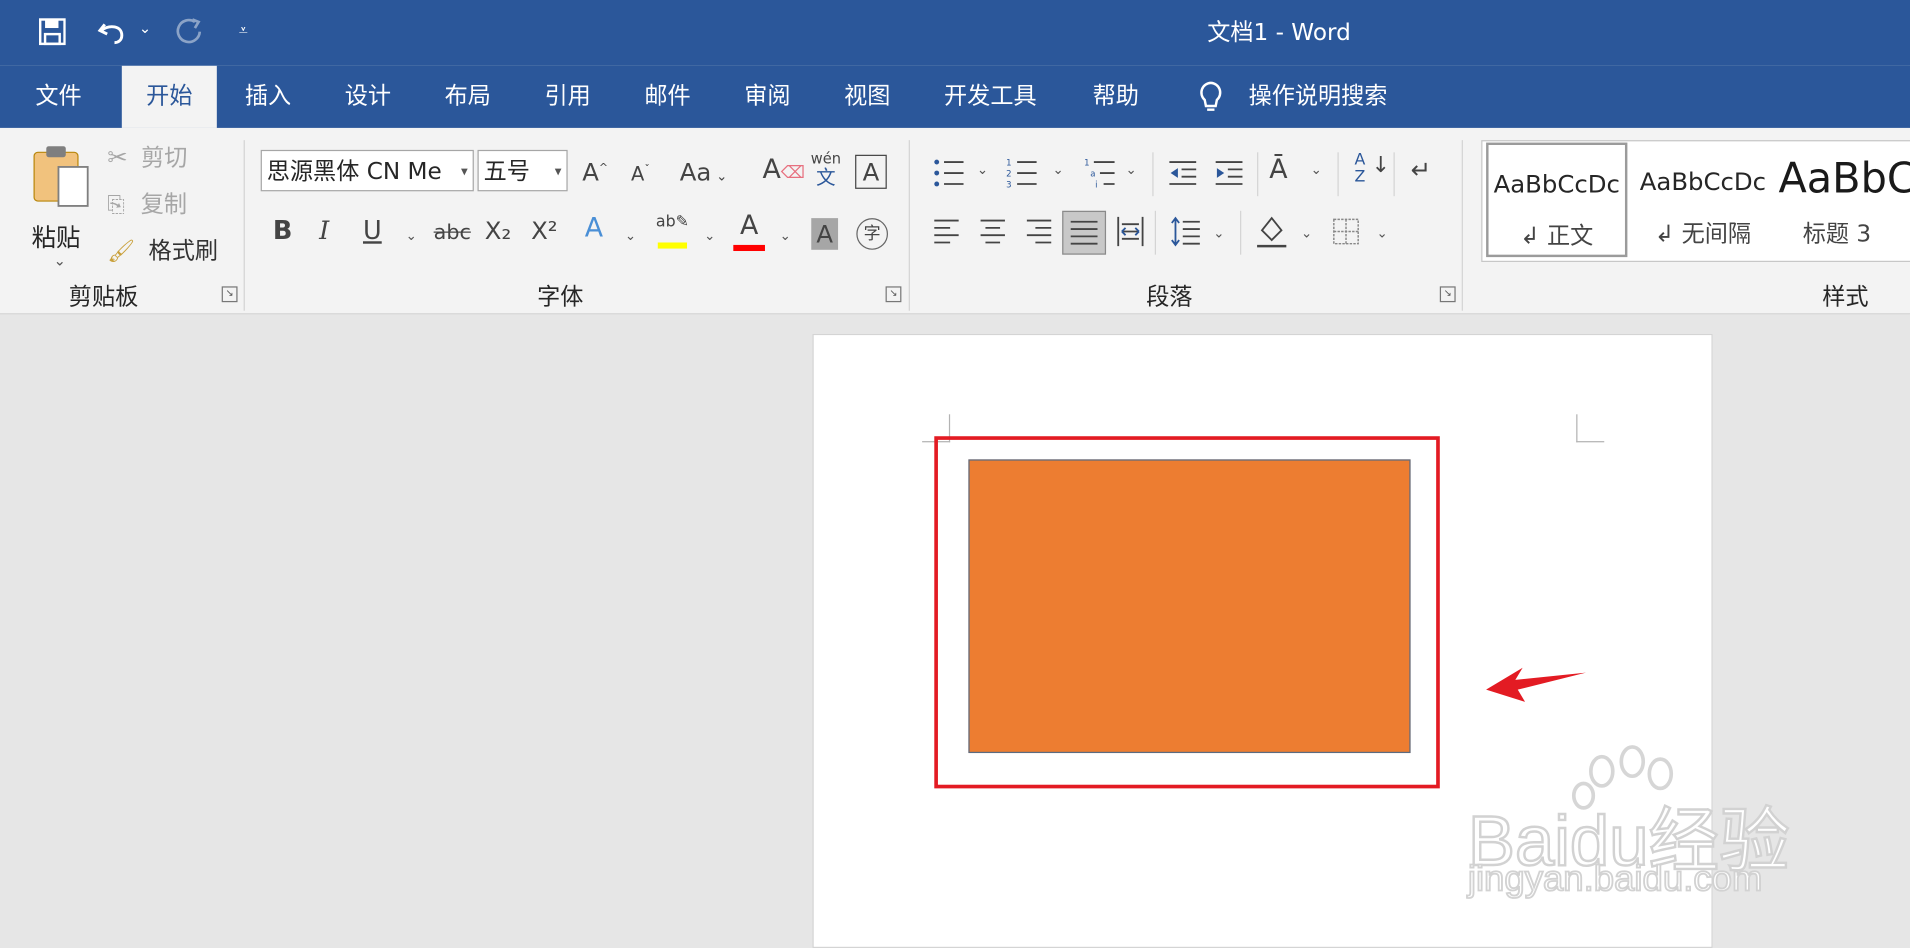 Image resolution: width=1910 pixels, height=948 pixels. Describe the element at coordinates (558, 171) in the screenshot. I see `chevron-down-icon: ▾` at that location.